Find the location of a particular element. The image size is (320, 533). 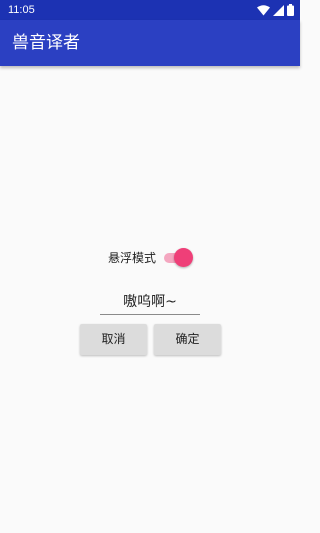

app-title: 兽音译者 is located at coordinates (46, 43).